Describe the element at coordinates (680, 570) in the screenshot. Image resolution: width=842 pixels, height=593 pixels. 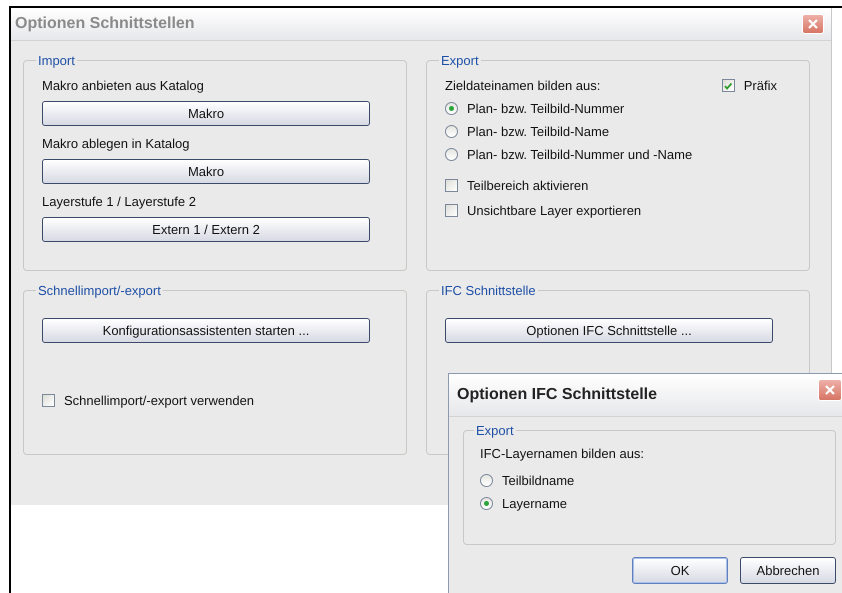
I see `ok-button: OK` at that location.